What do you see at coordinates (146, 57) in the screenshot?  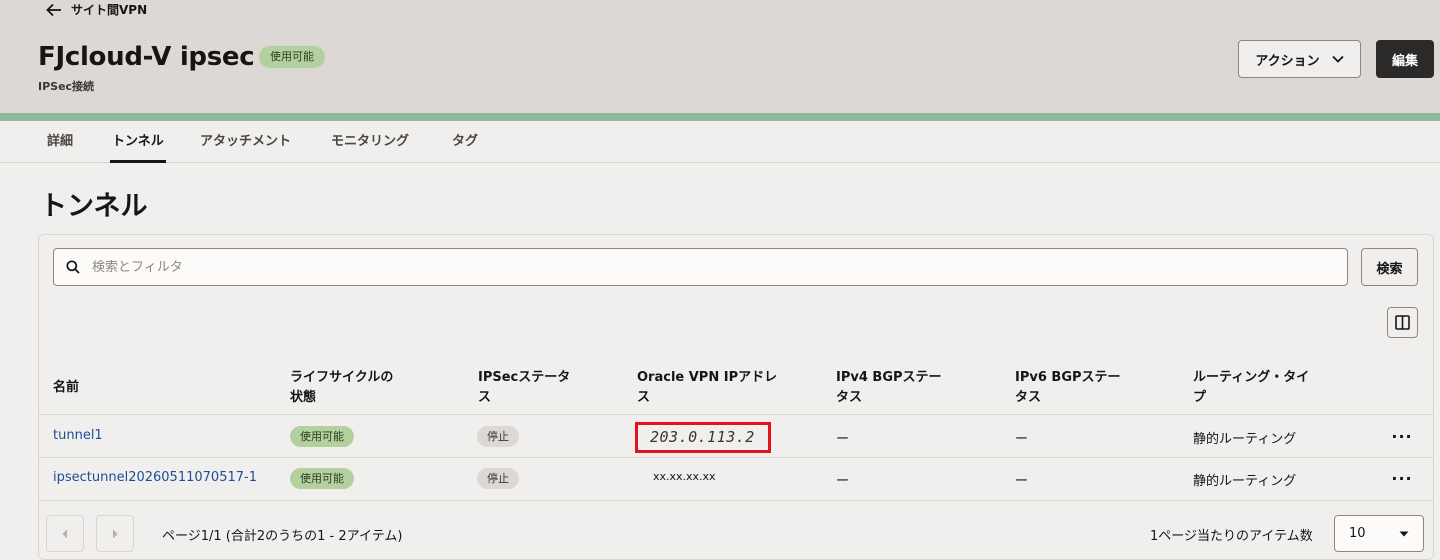 I see `page-title: FJcloud-V ipsec` at bounding box center [146, 57].